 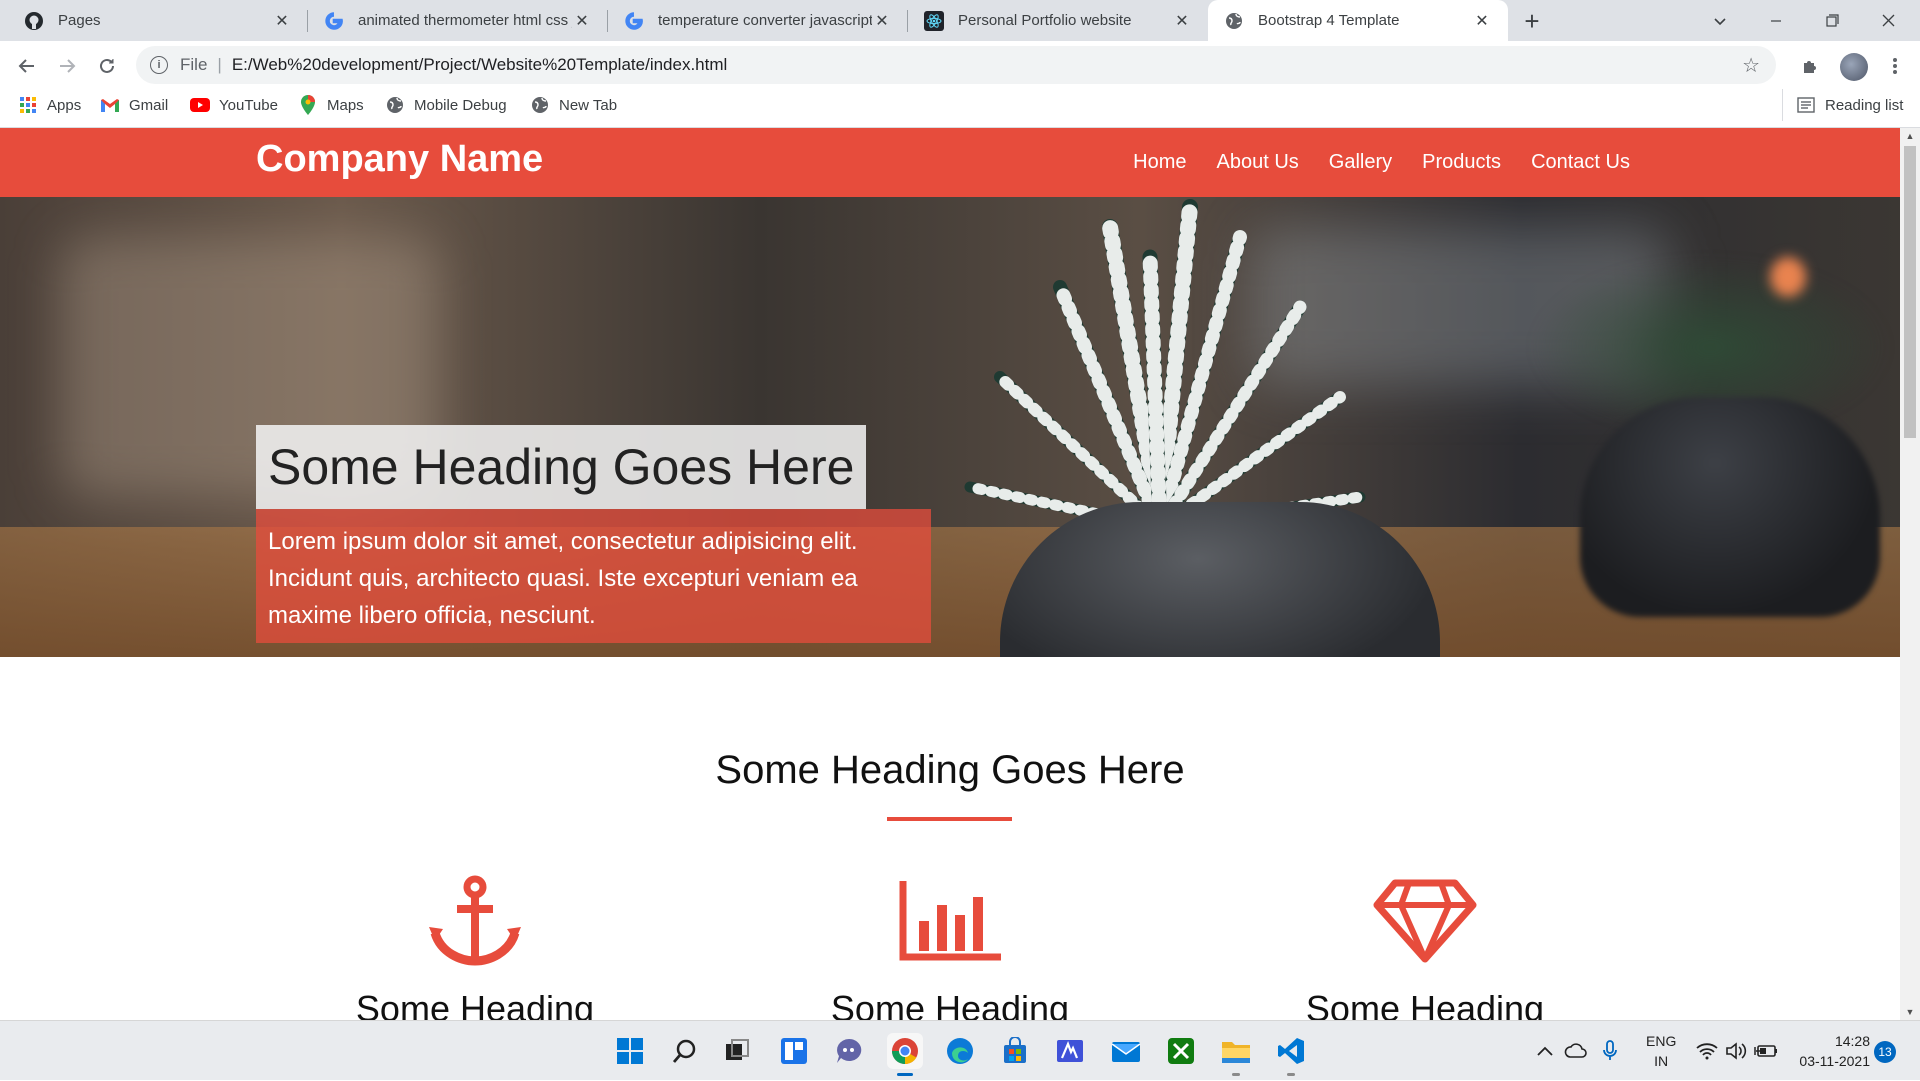 I want to click on app-icon, so click(x=1070, y=1051).